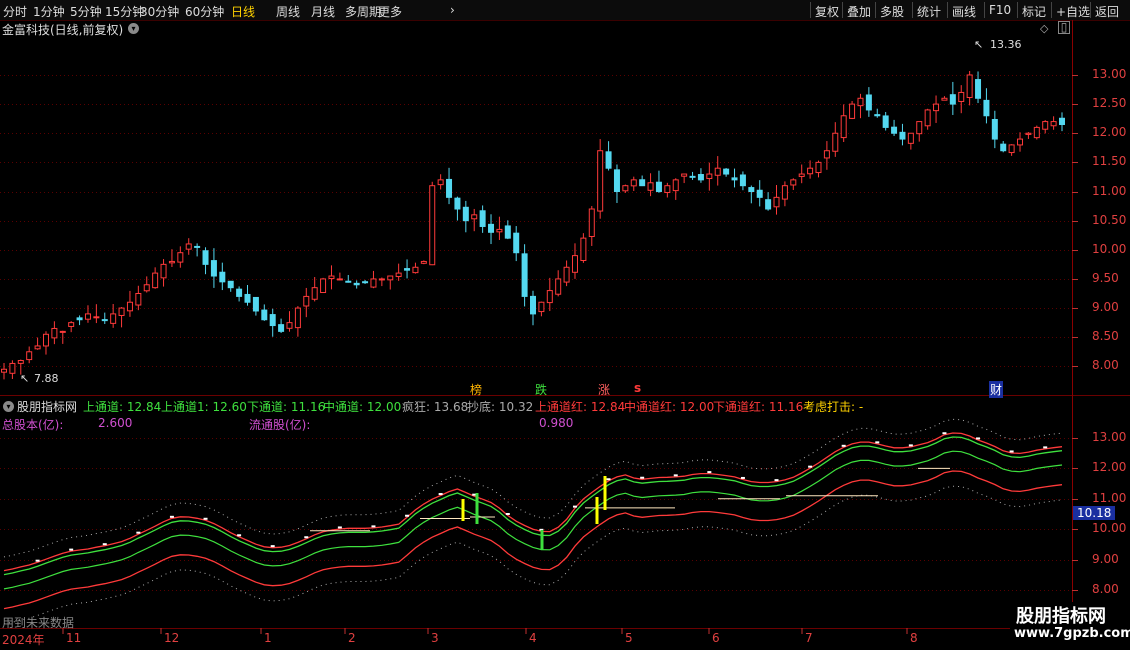  Describe the element at coordinates (435, 638) in the screenshot. I see `time-axis-tick: 3` at that location.